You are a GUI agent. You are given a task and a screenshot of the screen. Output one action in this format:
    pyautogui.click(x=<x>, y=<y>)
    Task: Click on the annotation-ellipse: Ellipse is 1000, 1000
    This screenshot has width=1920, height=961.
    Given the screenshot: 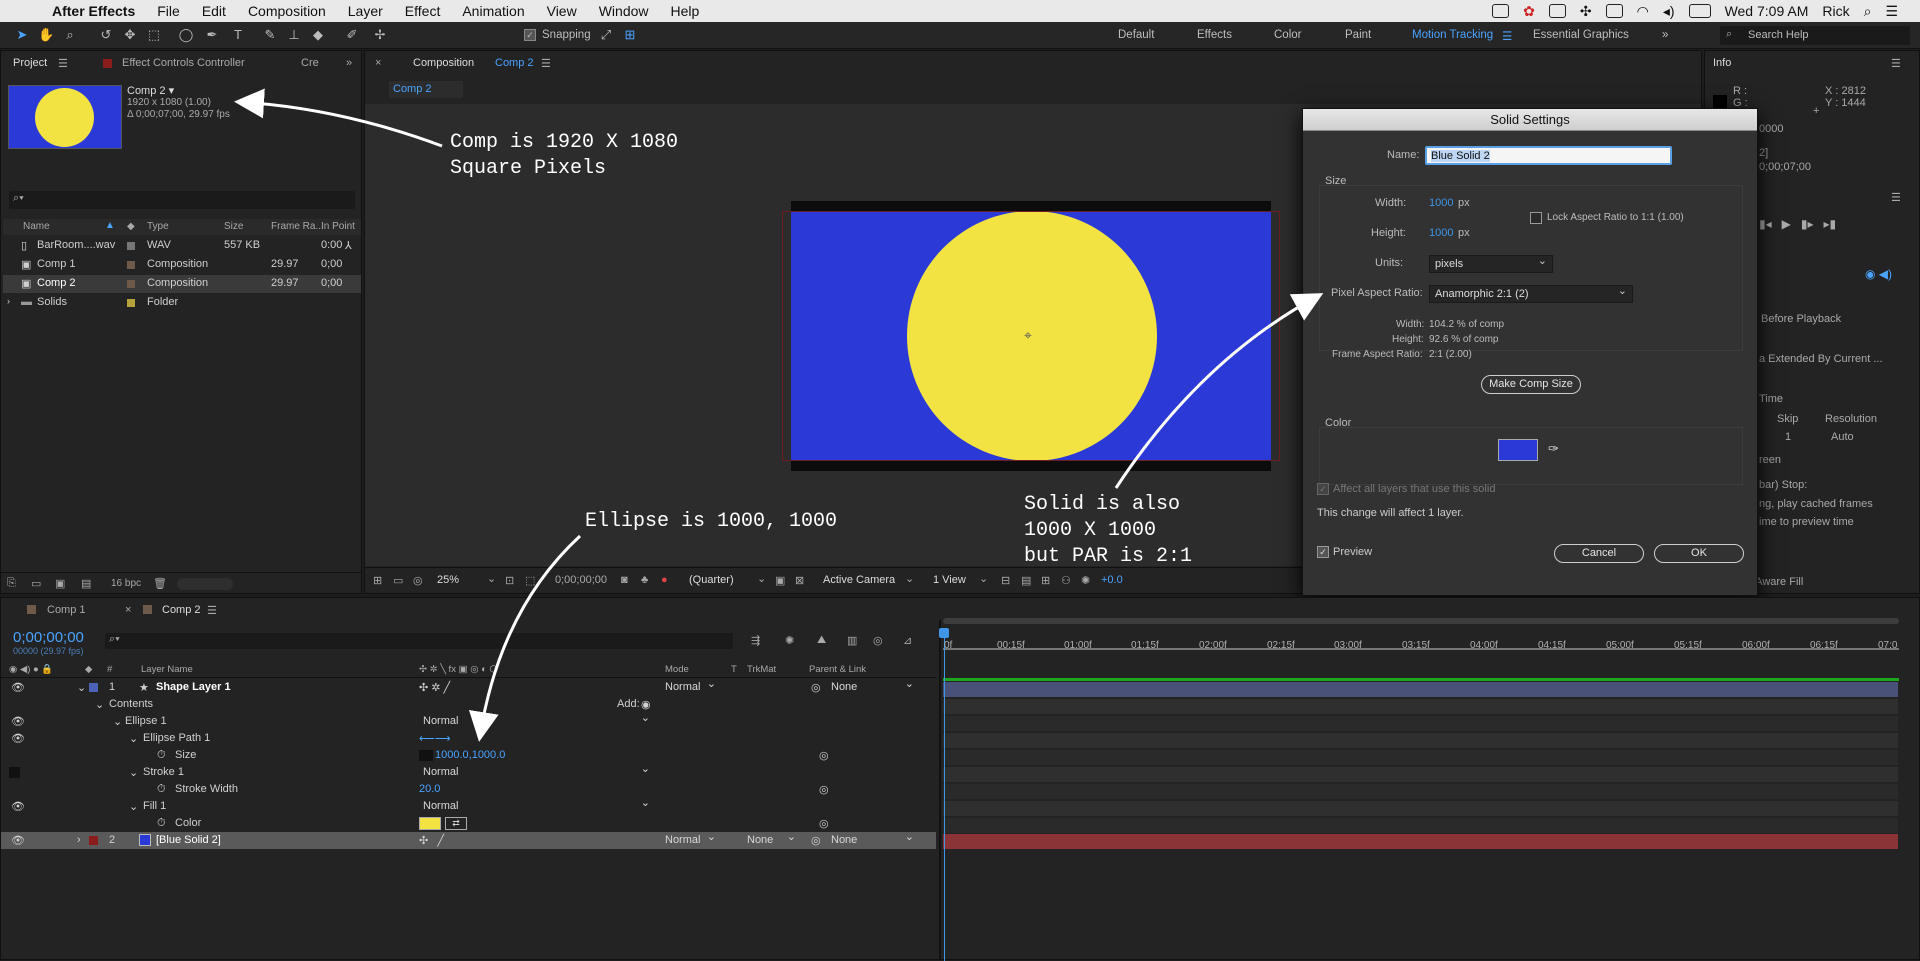 What is the action you would take?
    pyautogui.click(x=711, y=521)
    